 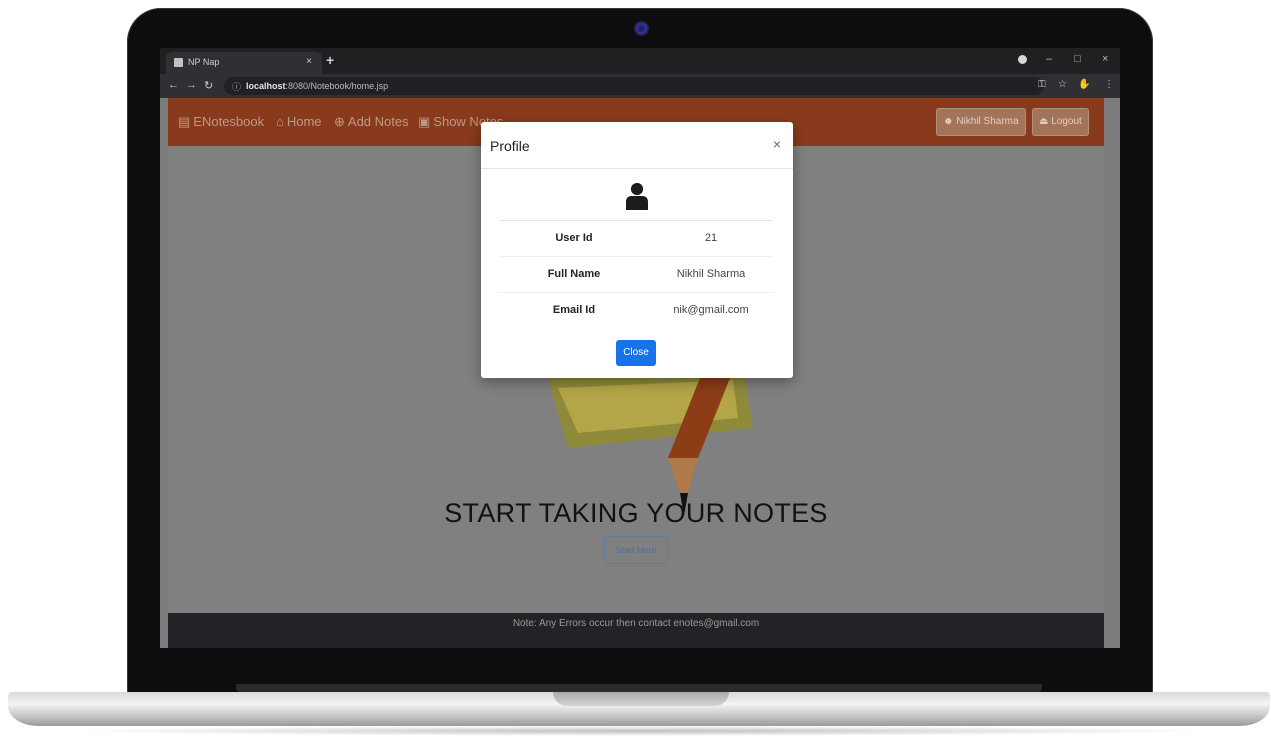 What do you see at coordinates (1022, 59) in the screenshot?
I see `browser-profile-icon` at bounding box center [1022, 59].